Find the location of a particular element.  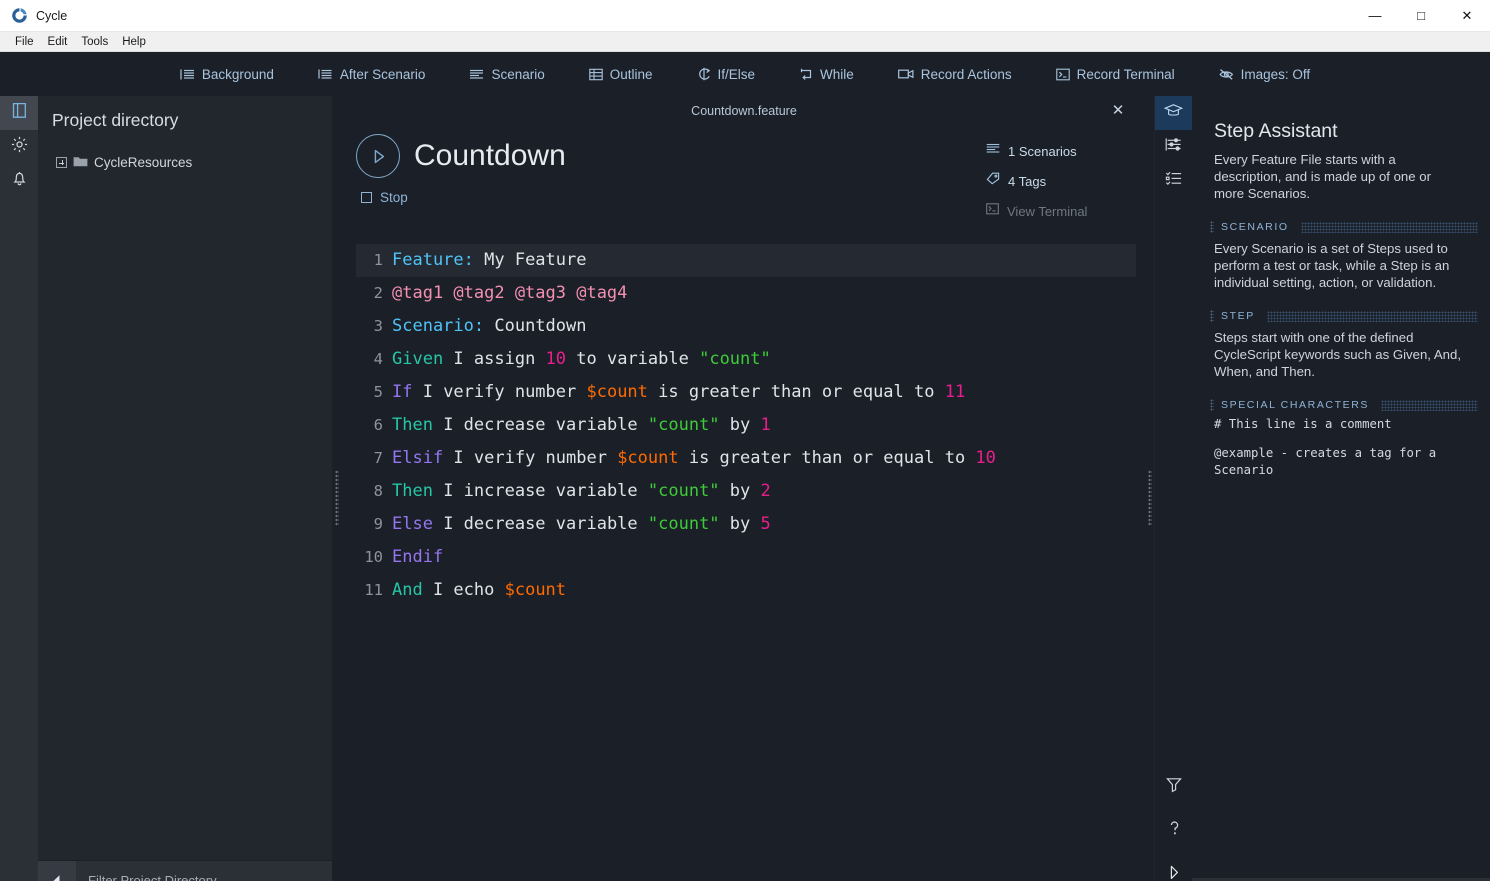

window-title: Cycle is located at coordinates (52, 15).